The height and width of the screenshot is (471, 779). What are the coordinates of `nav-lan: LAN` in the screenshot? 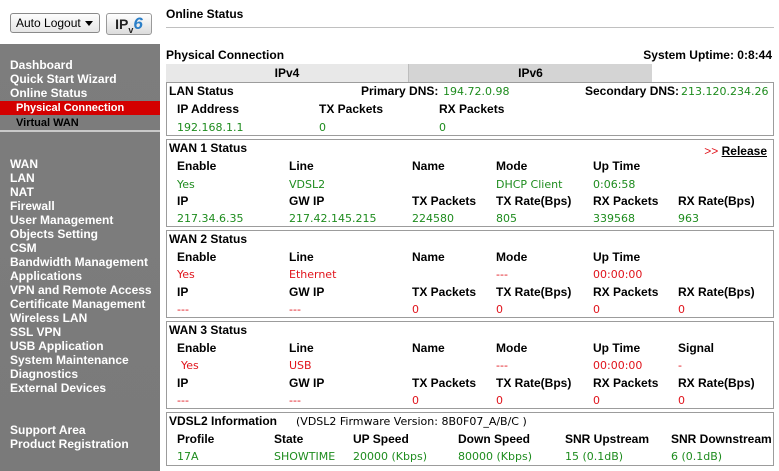 It's located at (22, 178).